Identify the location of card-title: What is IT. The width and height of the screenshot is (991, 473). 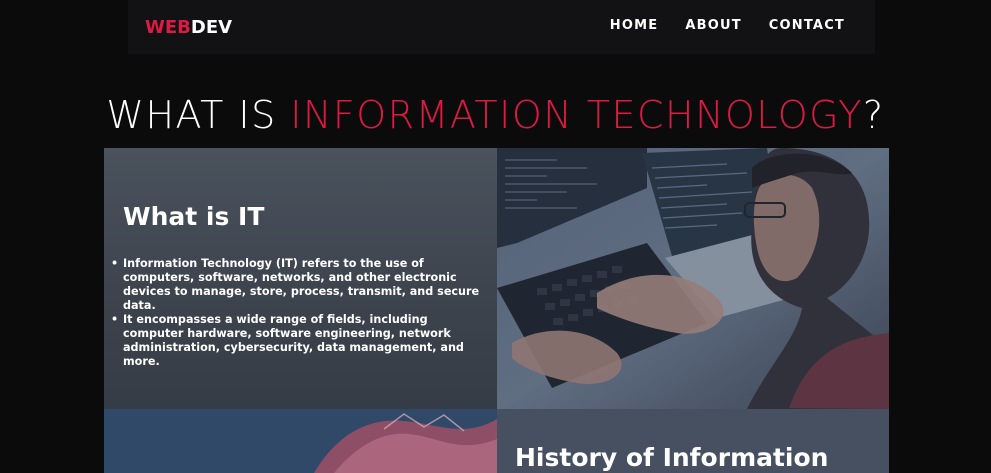
(194, 216).